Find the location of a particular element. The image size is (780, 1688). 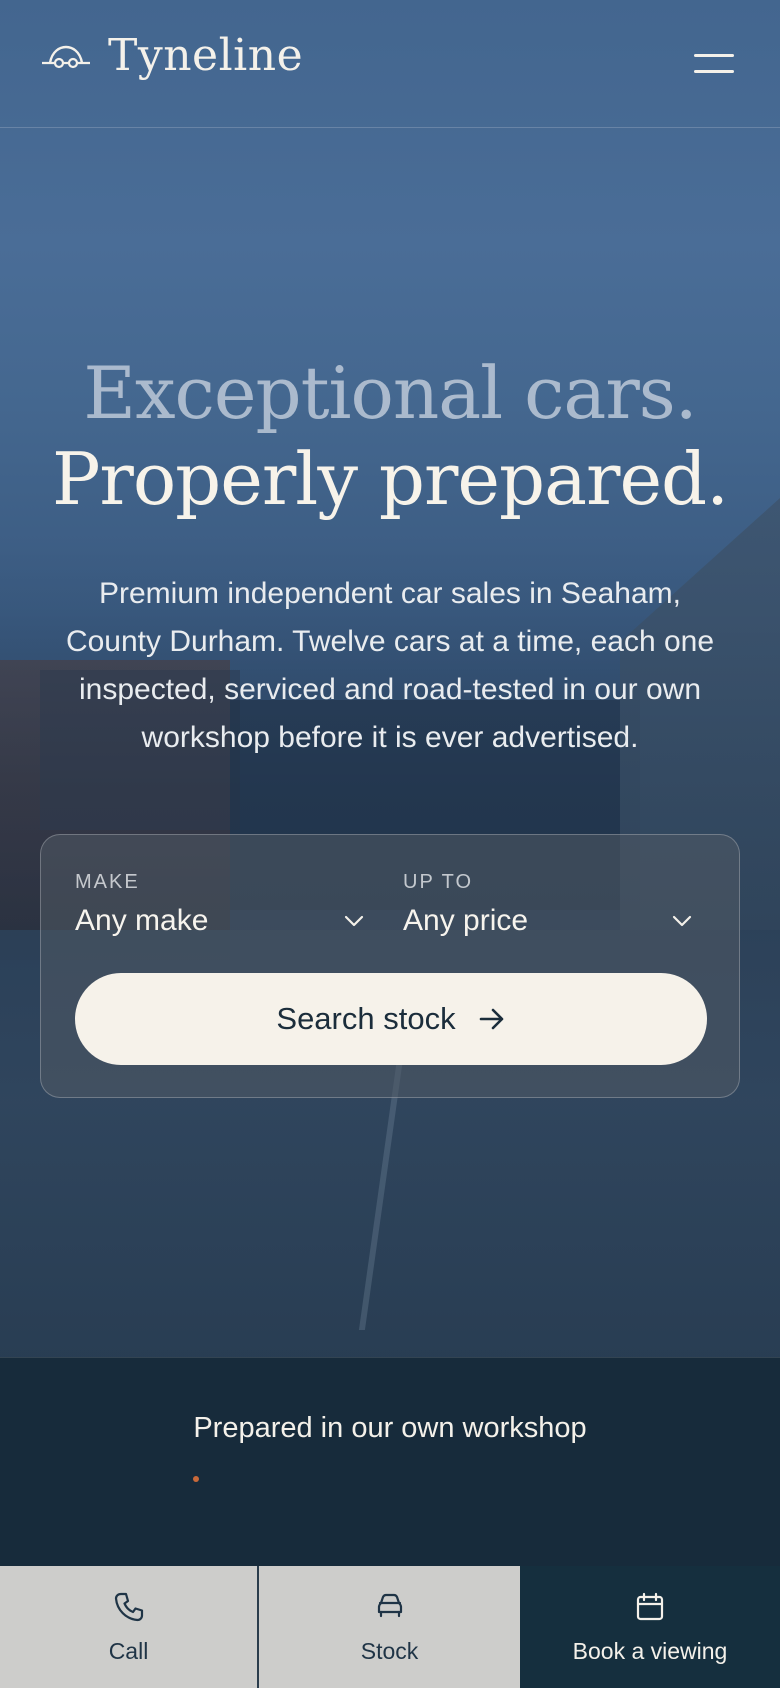

stock-button: Stock is located at coordinates (389, 1627).